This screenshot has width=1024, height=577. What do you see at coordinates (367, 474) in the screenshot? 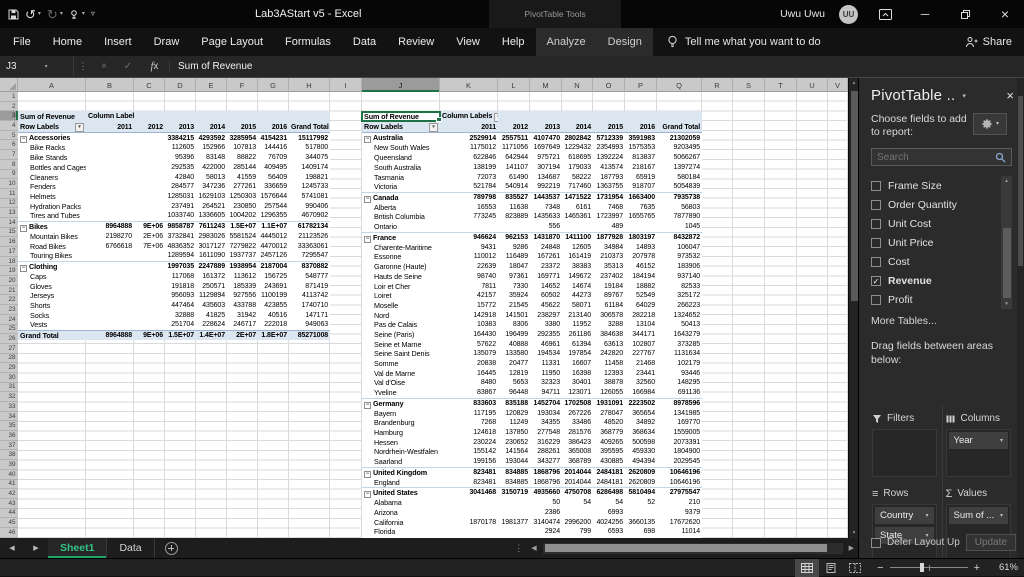
I see `collapse-button: −` at bounding box center [367, 474].